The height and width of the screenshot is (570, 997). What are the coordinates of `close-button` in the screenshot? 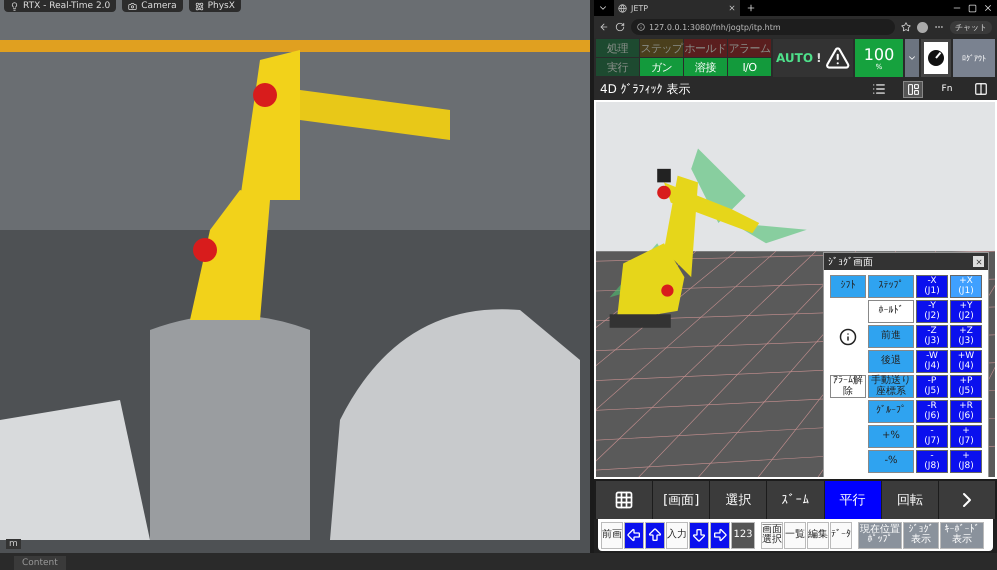 It's located at (978, 261).